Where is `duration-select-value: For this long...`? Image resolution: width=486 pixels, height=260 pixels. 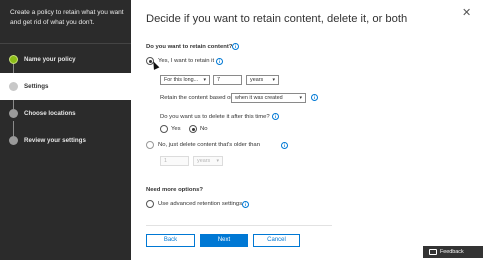
duration-select-value: For this long... is located at coordinates (181, 80).